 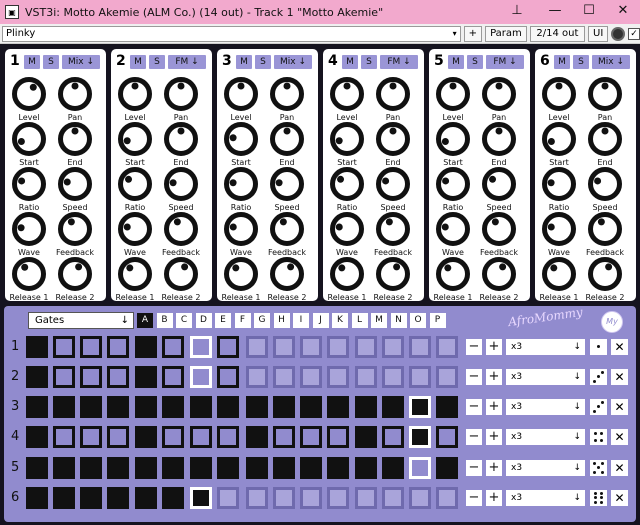 What do you see at coordinates (347, 94) in the screenshot?
I see `knob-level` at bounding box center [347, 94].